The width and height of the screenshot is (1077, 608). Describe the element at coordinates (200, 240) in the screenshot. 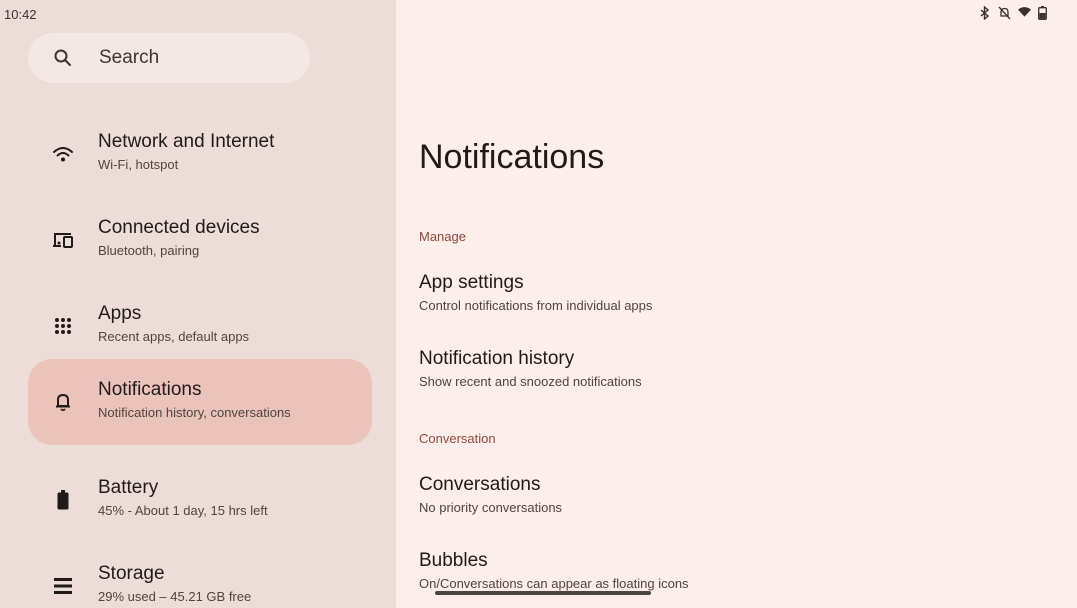

I see `sidebar-item-connected-devices: Connected devices Bluetooth, pairing` at that location.